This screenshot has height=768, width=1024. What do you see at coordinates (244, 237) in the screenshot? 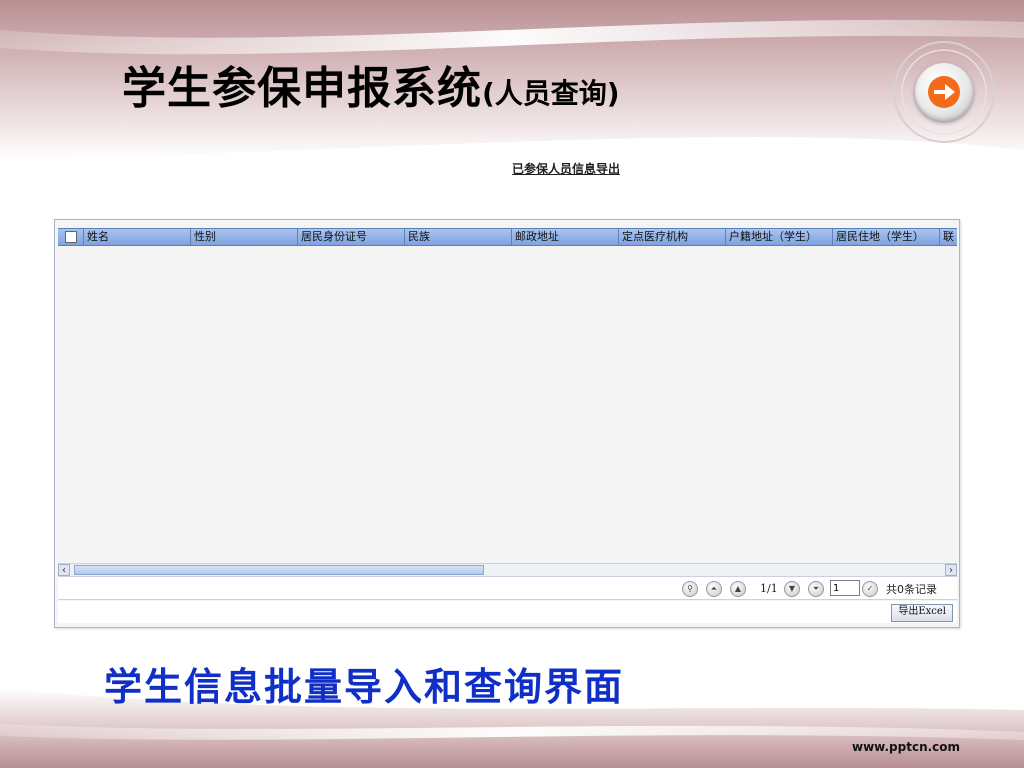
I see `column-header-gender: 性别` at bounding box center [244, 237].